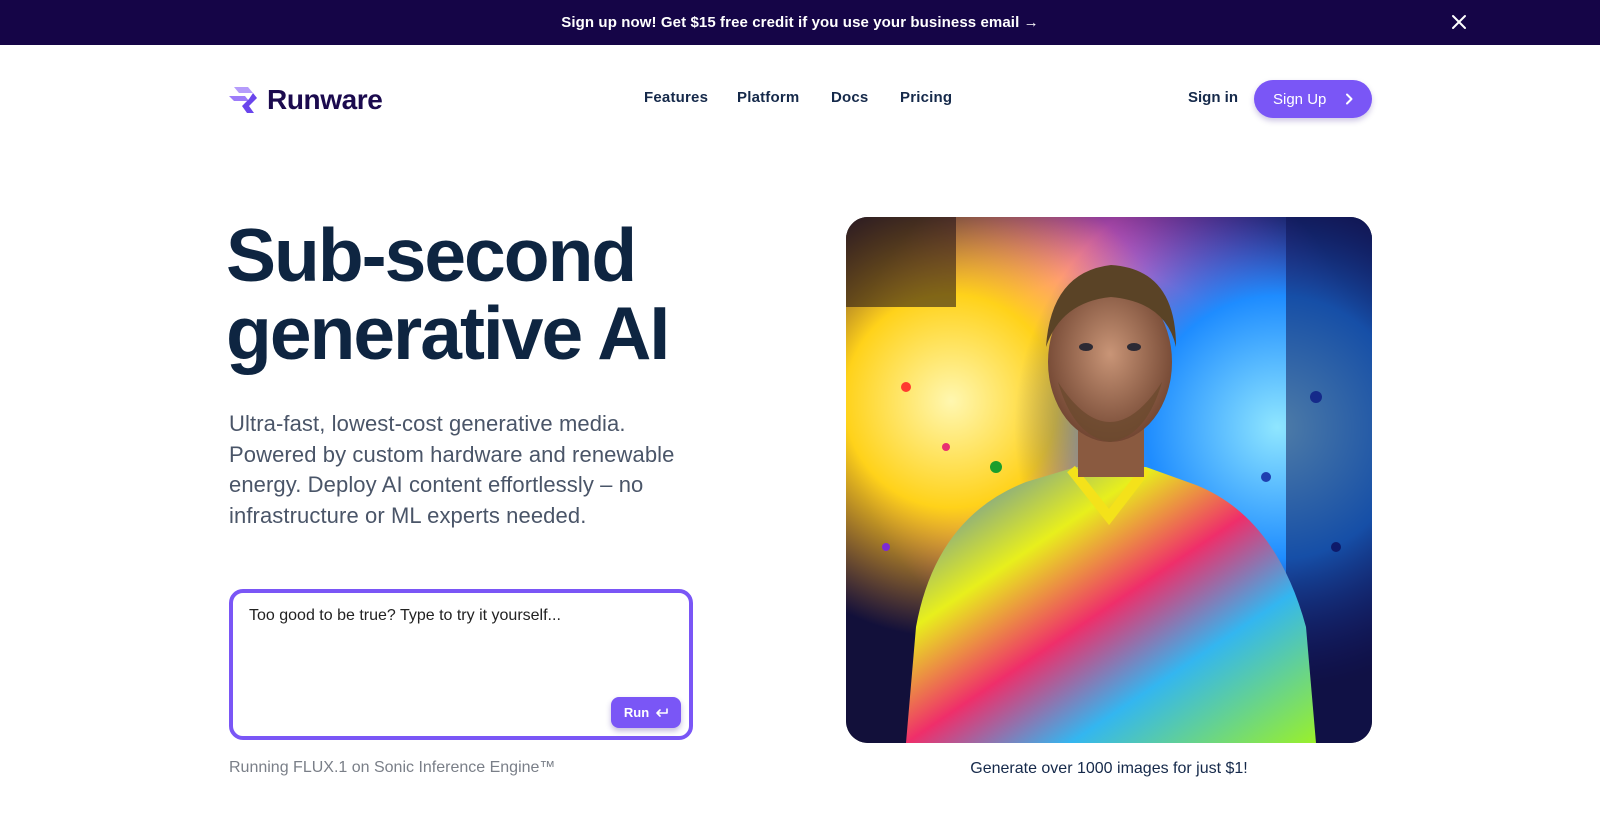  Describe the element at coordinates (636, 712) in the screenshot. I see `run-label: Run` at that location.